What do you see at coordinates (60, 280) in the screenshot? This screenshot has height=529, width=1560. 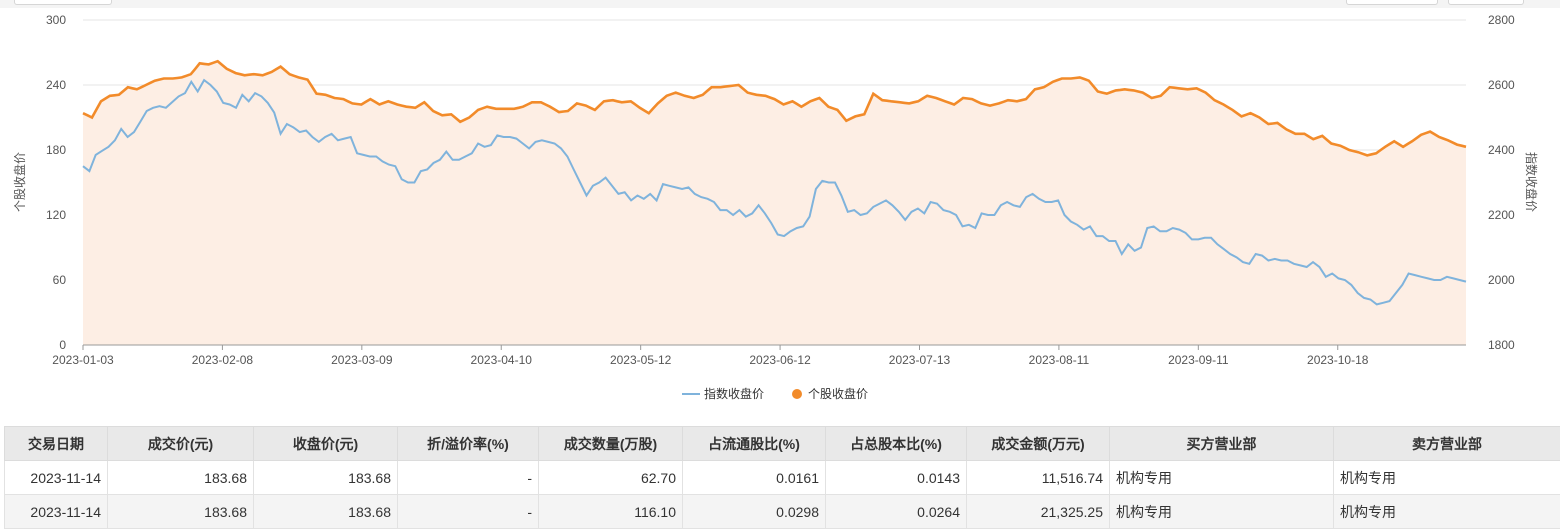 I see `left-tick-label: 60` at bounding box center [60, 280].